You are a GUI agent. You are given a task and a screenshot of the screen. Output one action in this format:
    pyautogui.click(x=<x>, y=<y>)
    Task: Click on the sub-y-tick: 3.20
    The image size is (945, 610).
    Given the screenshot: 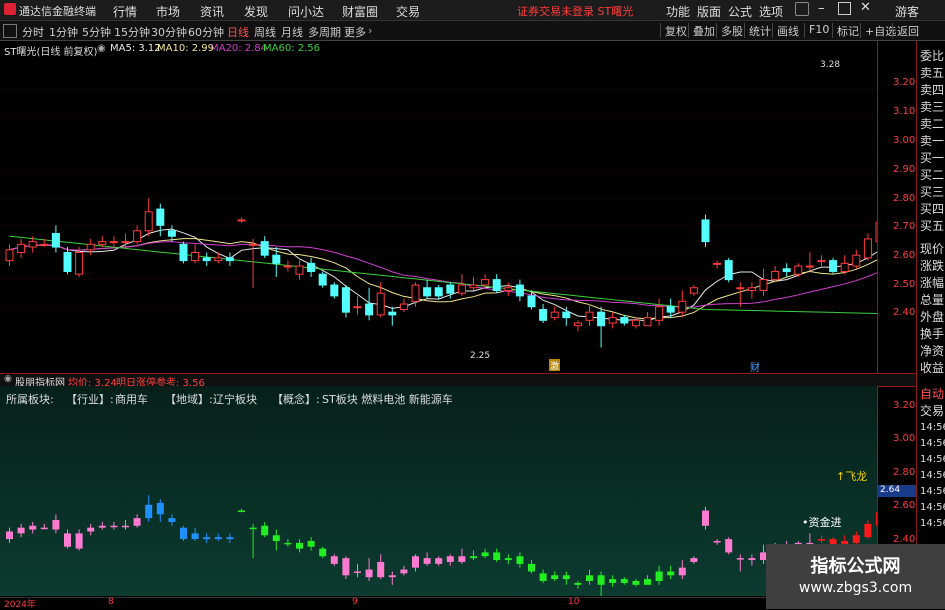 What is the action you would take?
    pyautogui.click(x=904, y=405)
    